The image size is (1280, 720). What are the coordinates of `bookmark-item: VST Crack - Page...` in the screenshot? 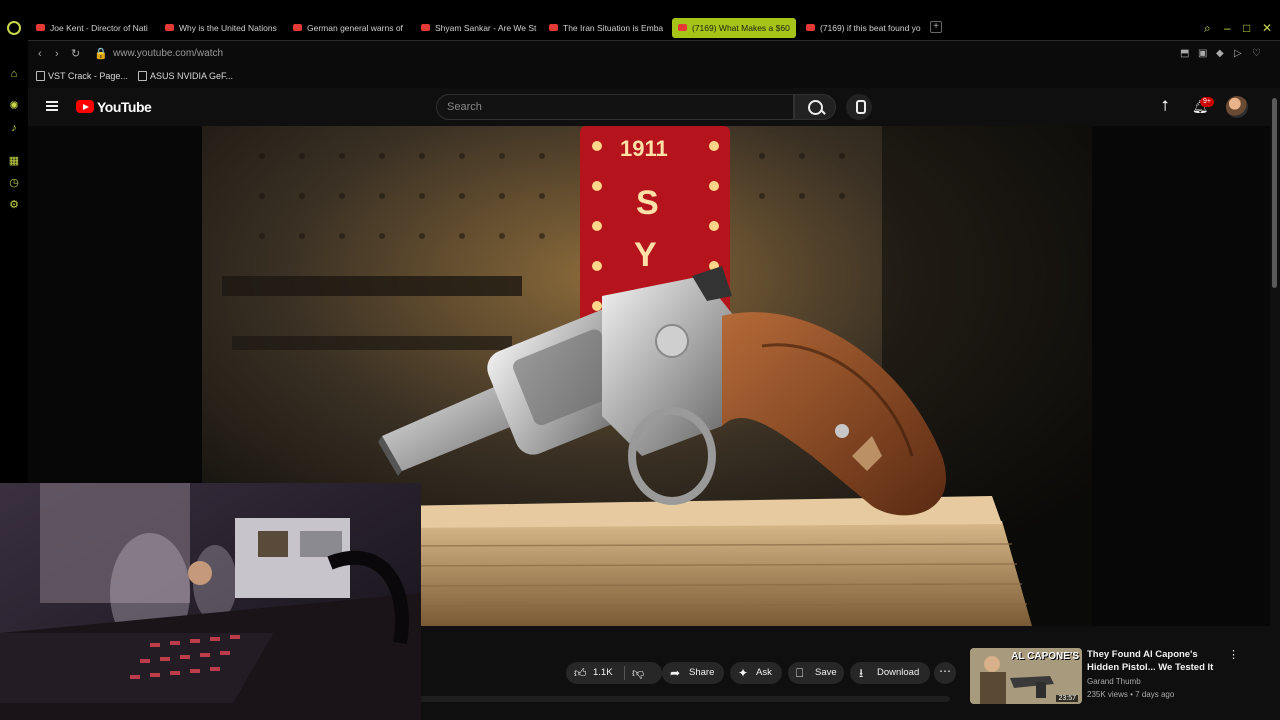 It's located at (82, 76).